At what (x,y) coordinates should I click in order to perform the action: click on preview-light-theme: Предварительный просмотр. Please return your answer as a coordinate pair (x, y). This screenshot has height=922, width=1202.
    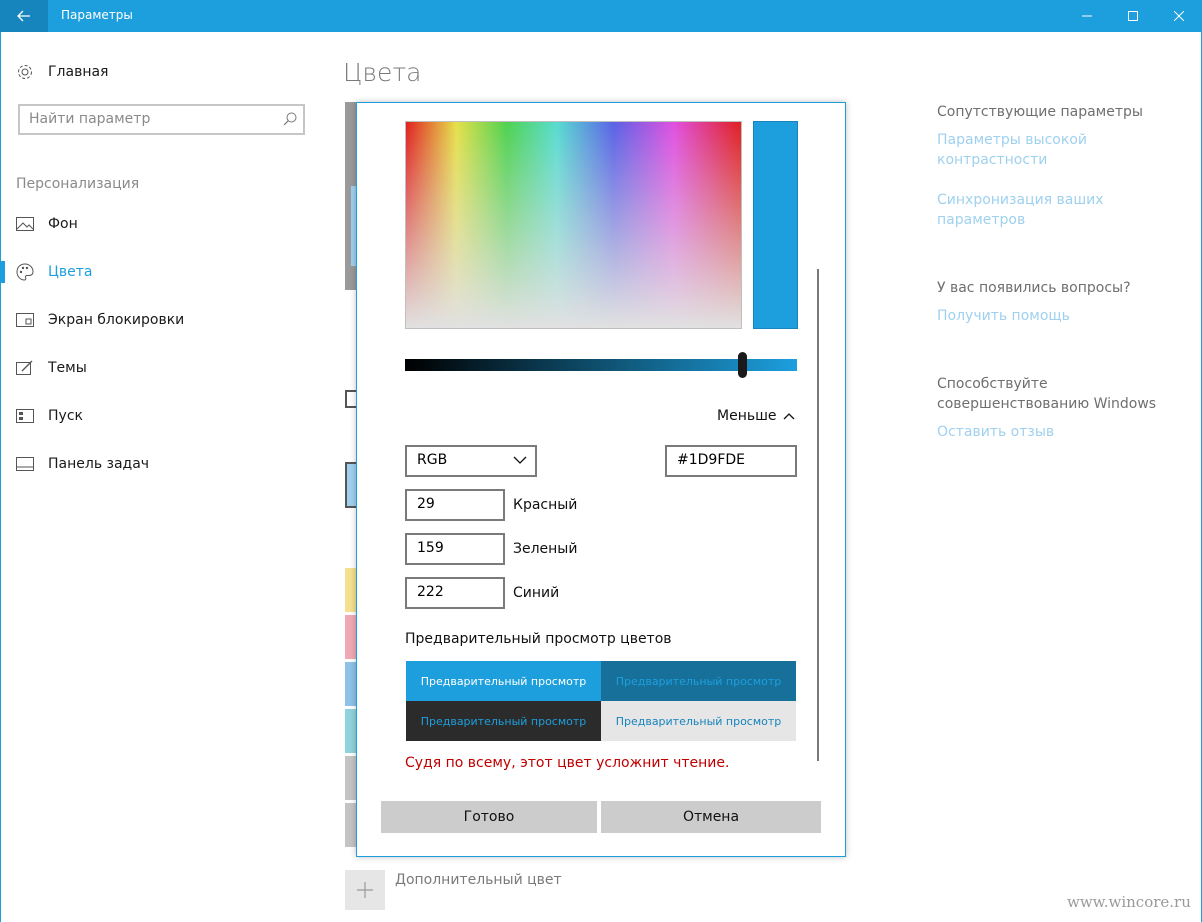
    Looking at the image, I should click on (698, 721).